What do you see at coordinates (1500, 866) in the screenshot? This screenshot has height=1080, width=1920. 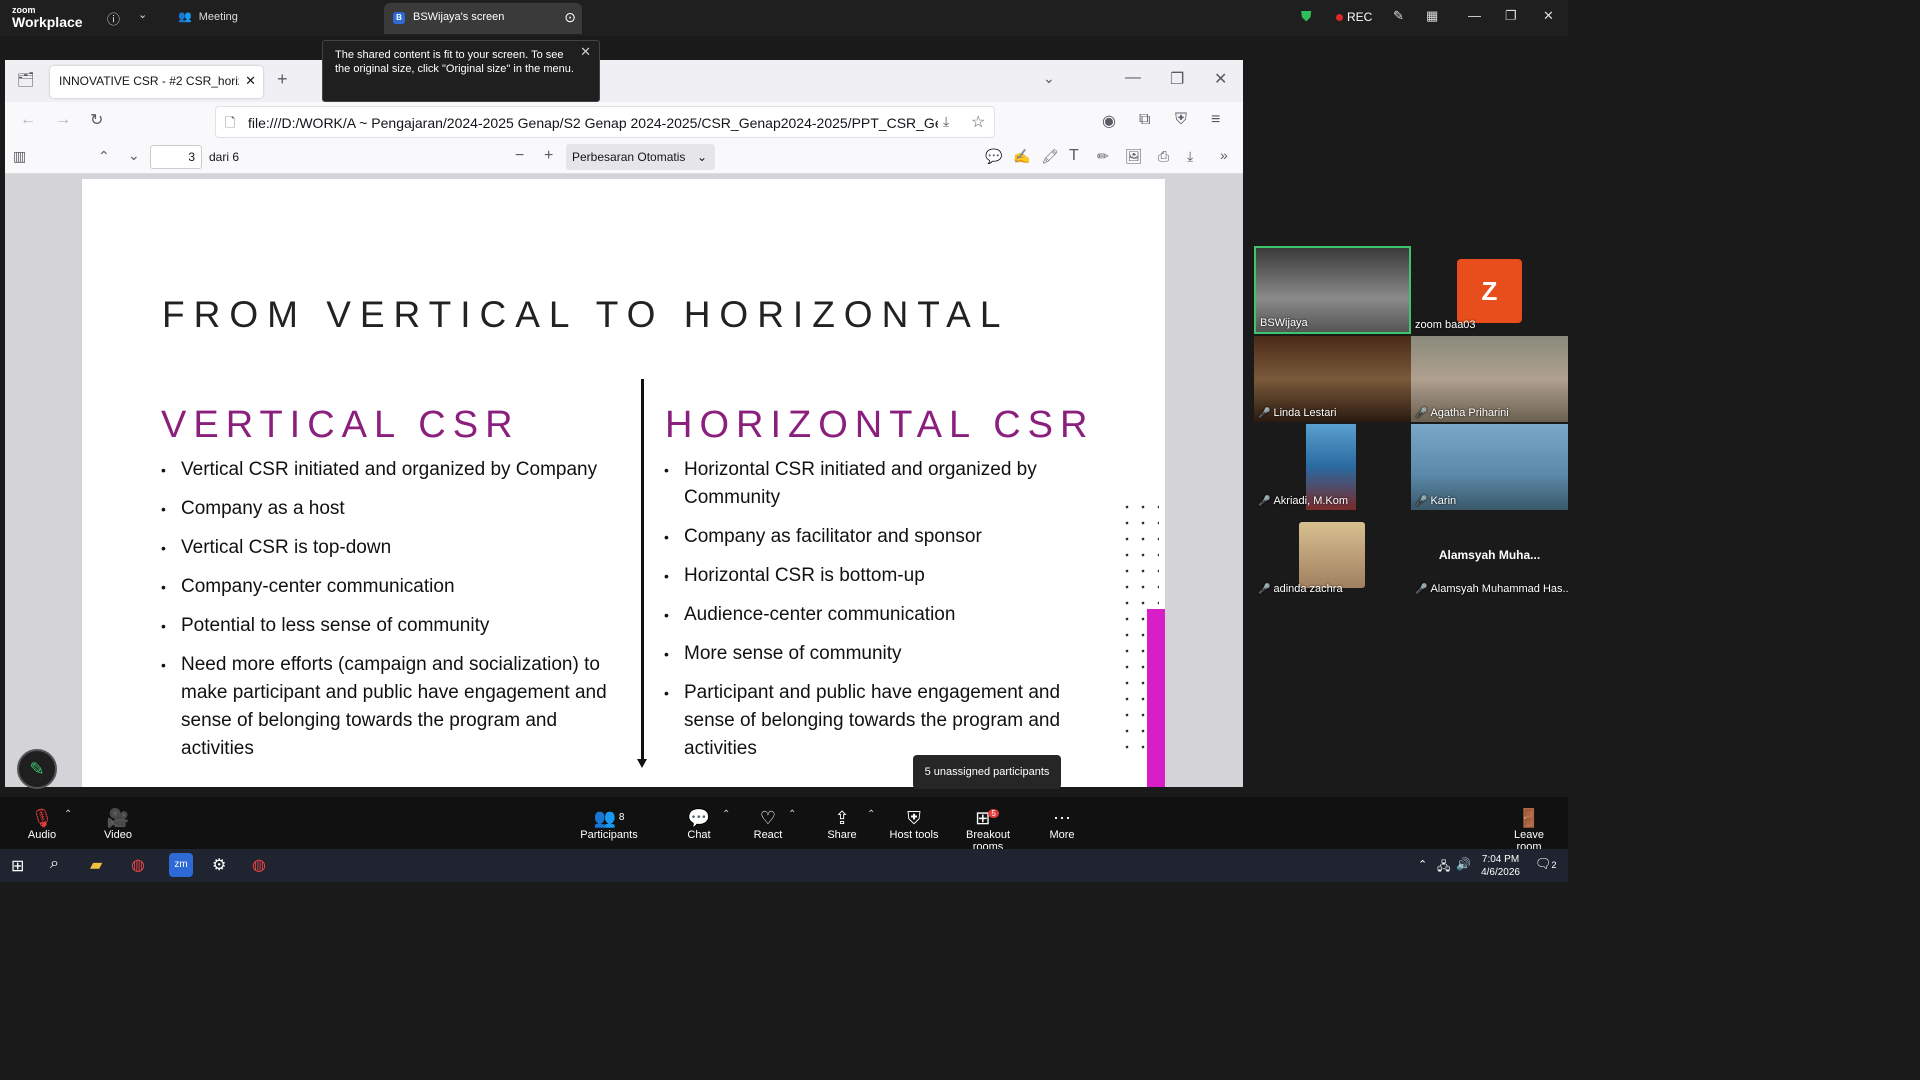 I see `taskbar-clock: 7:04 PM 4/6/2026` at bounding box center [1500, 866].